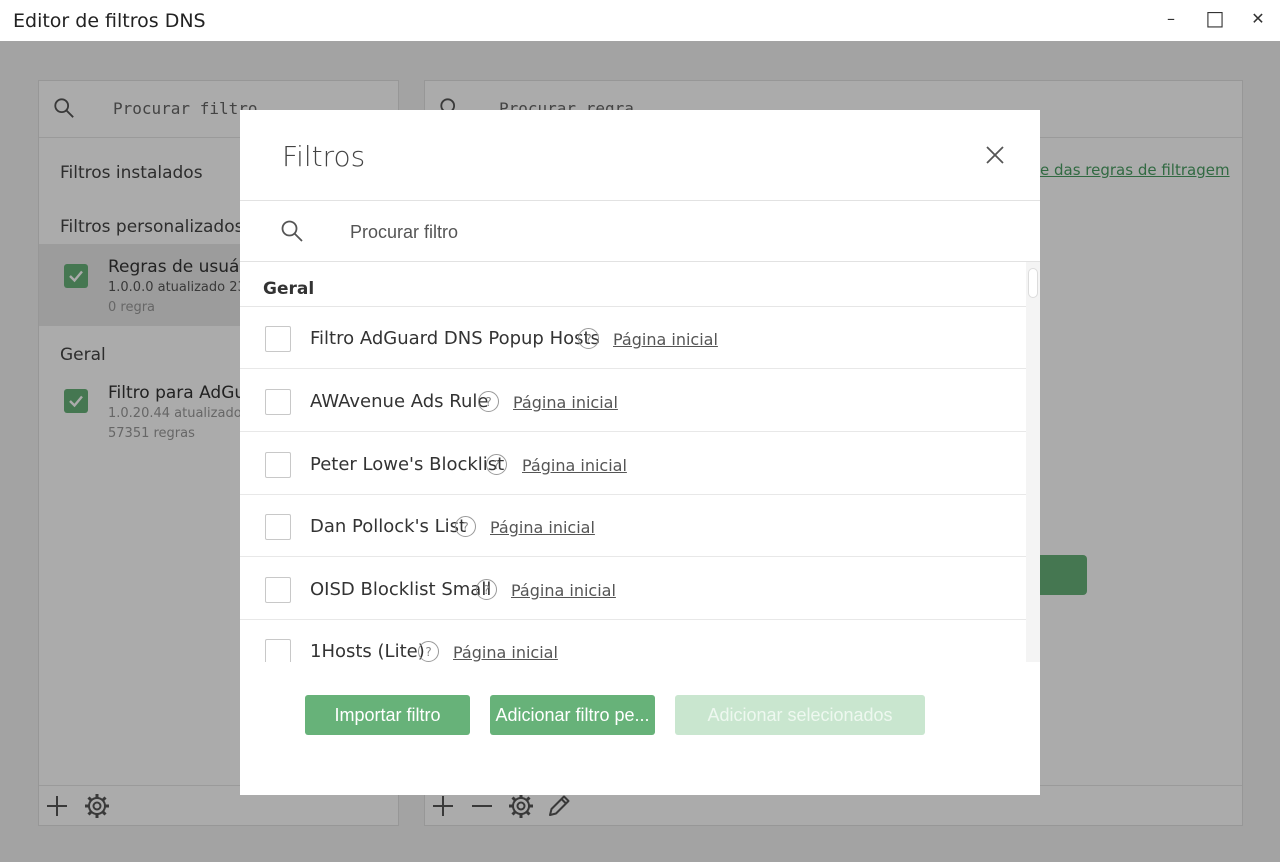 This screenshot has width=1280, height=862. Describe the element at coordinates (1258, 18) in the screenshot. I see `close-window-button: ✕` at that location.